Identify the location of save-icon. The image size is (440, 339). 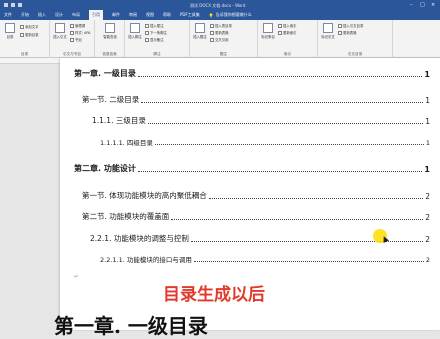
(6, 5).